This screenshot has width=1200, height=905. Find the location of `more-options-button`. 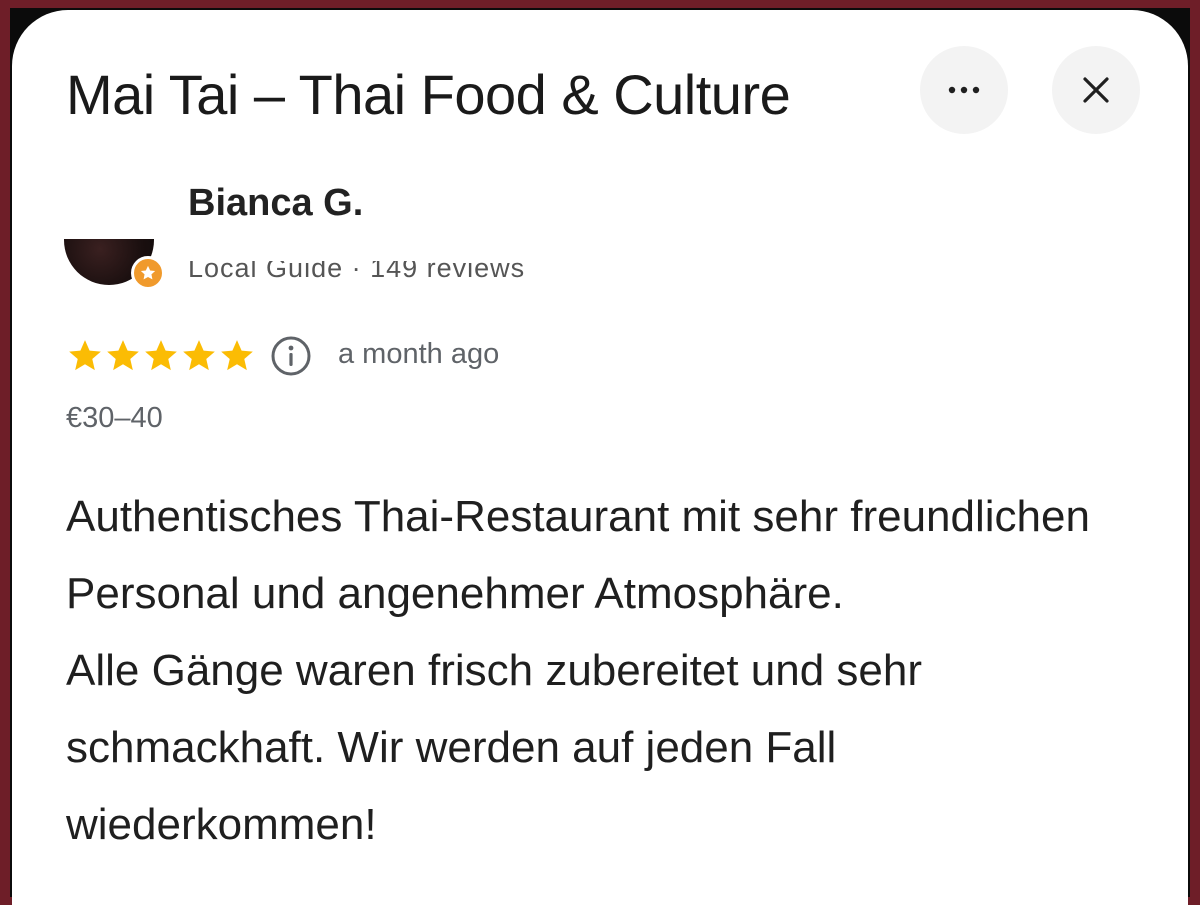

more-options-button is located at coordinates (964, 90).